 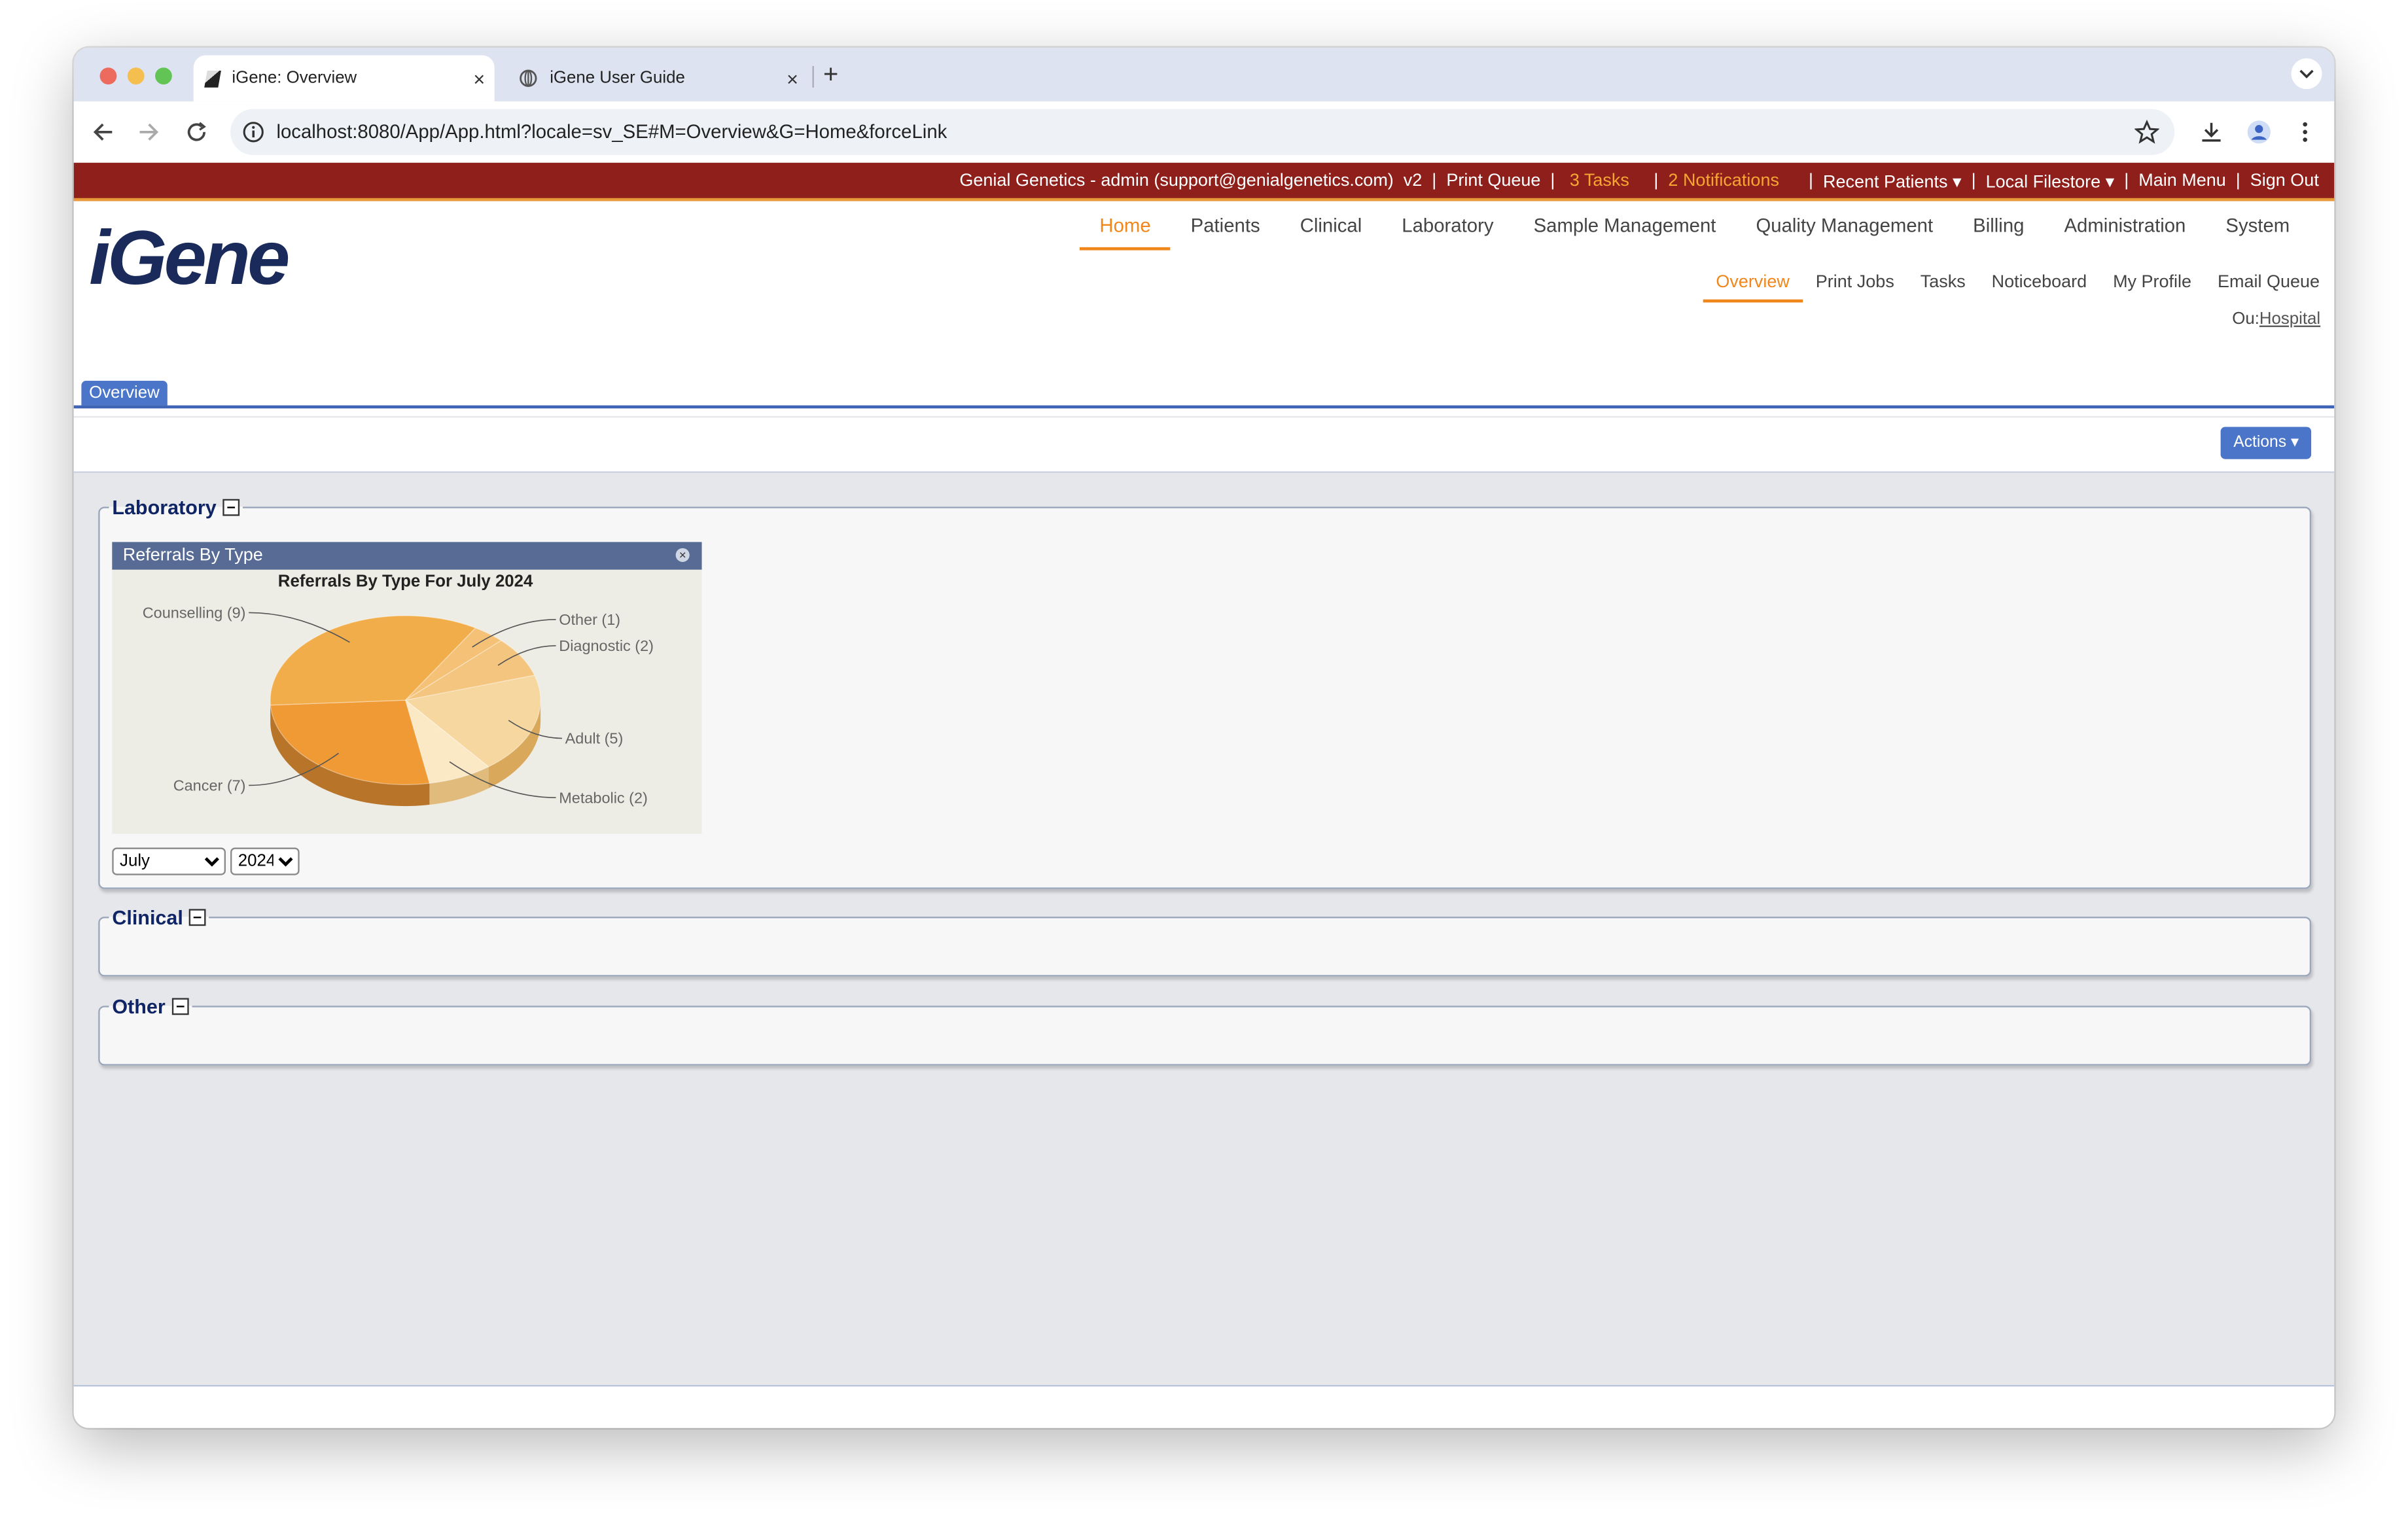 I want to click on subnav-tasks: Tasks, so click(x=1943, y=287).